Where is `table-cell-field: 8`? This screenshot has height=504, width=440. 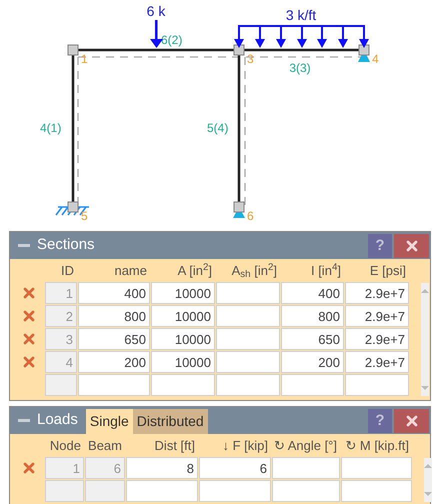 table-cell-field: 8 is located at coordinates (162, 468).